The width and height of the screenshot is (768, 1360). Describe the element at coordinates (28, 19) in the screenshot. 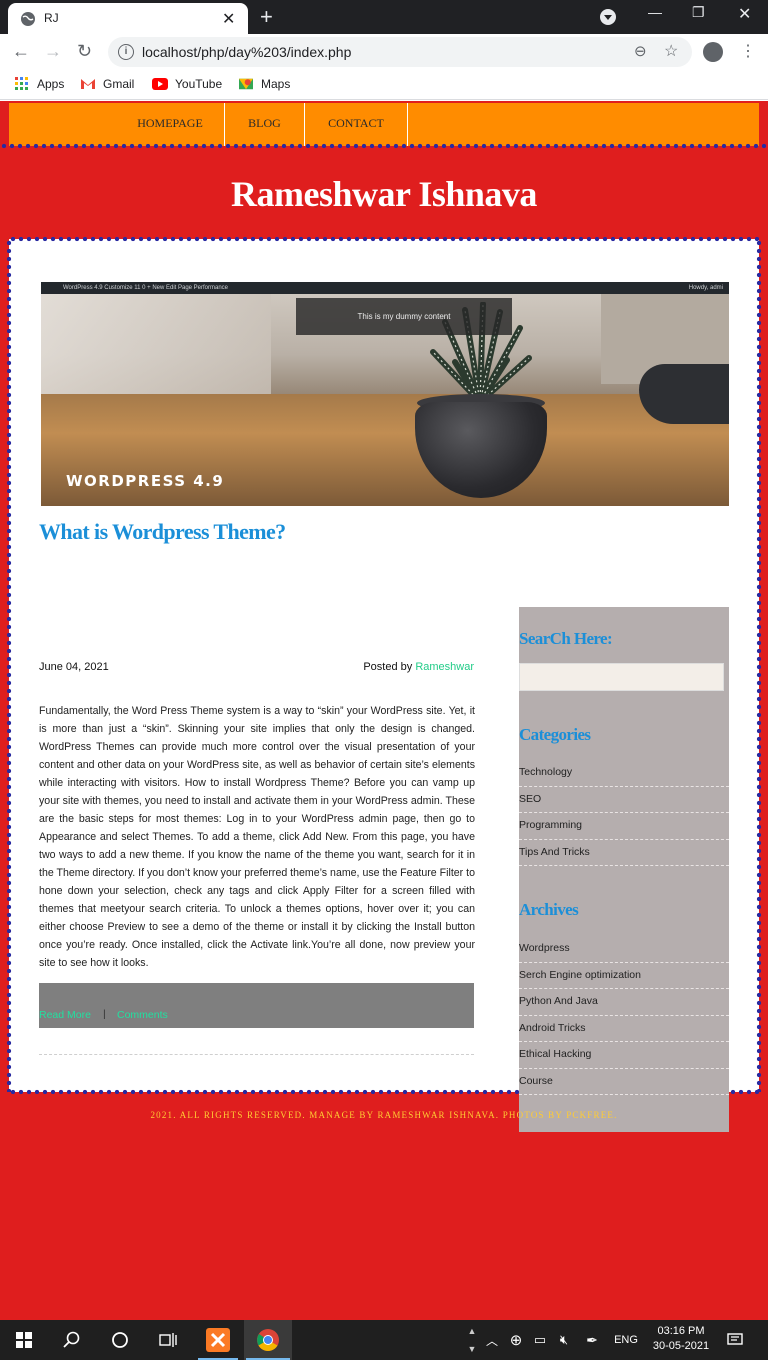

I see `globe-icon` at that location.